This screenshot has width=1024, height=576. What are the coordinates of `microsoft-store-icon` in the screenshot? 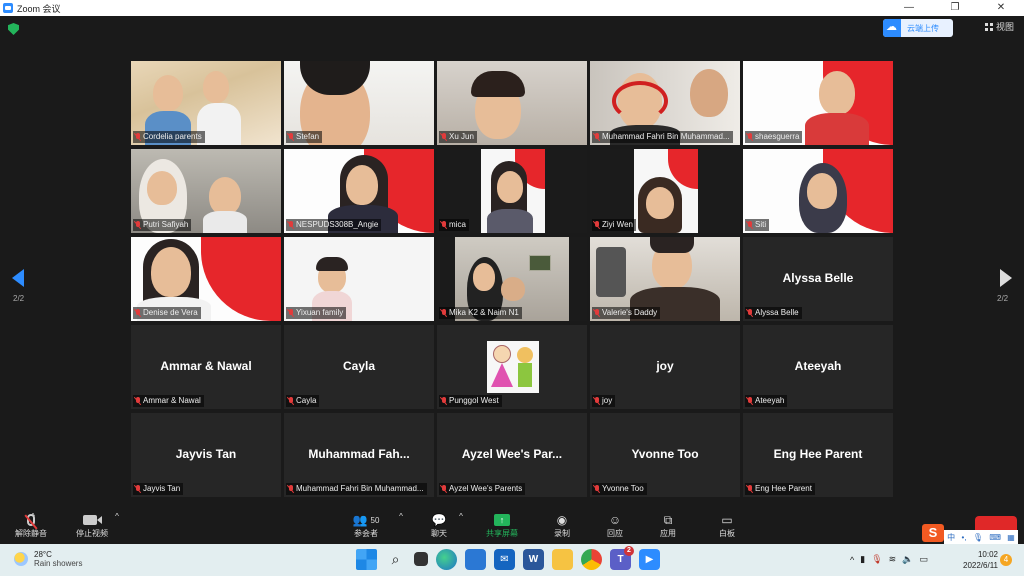 It's located at (475, 559).